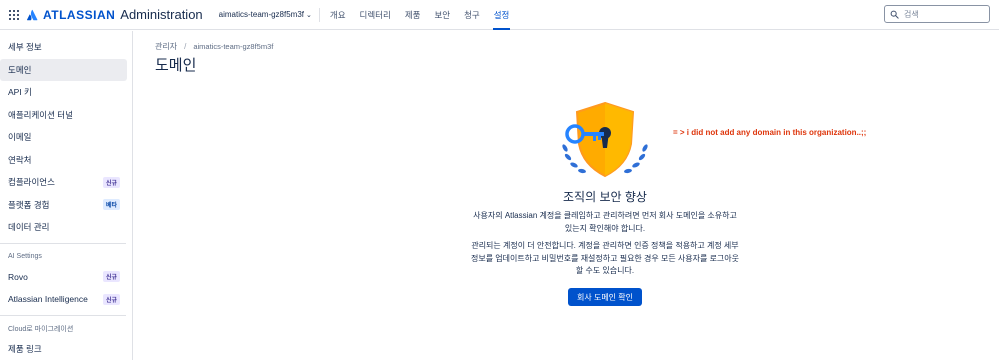  I want to click on search-input, so click(944, 14).